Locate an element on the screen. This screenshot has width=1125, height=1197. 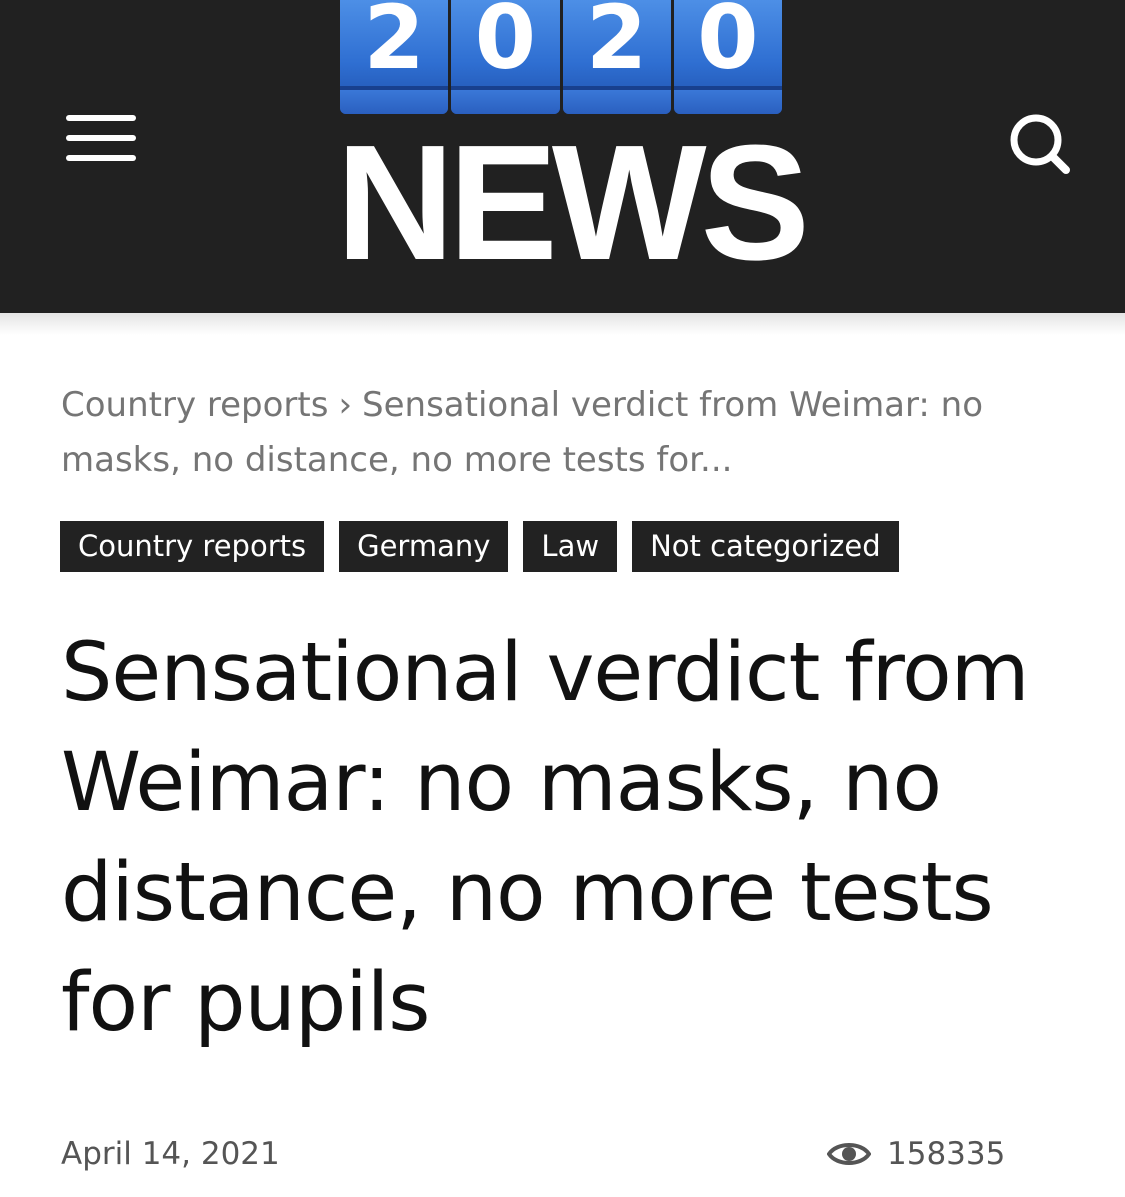
tag-law: Law is located at coordinates (570, 546).